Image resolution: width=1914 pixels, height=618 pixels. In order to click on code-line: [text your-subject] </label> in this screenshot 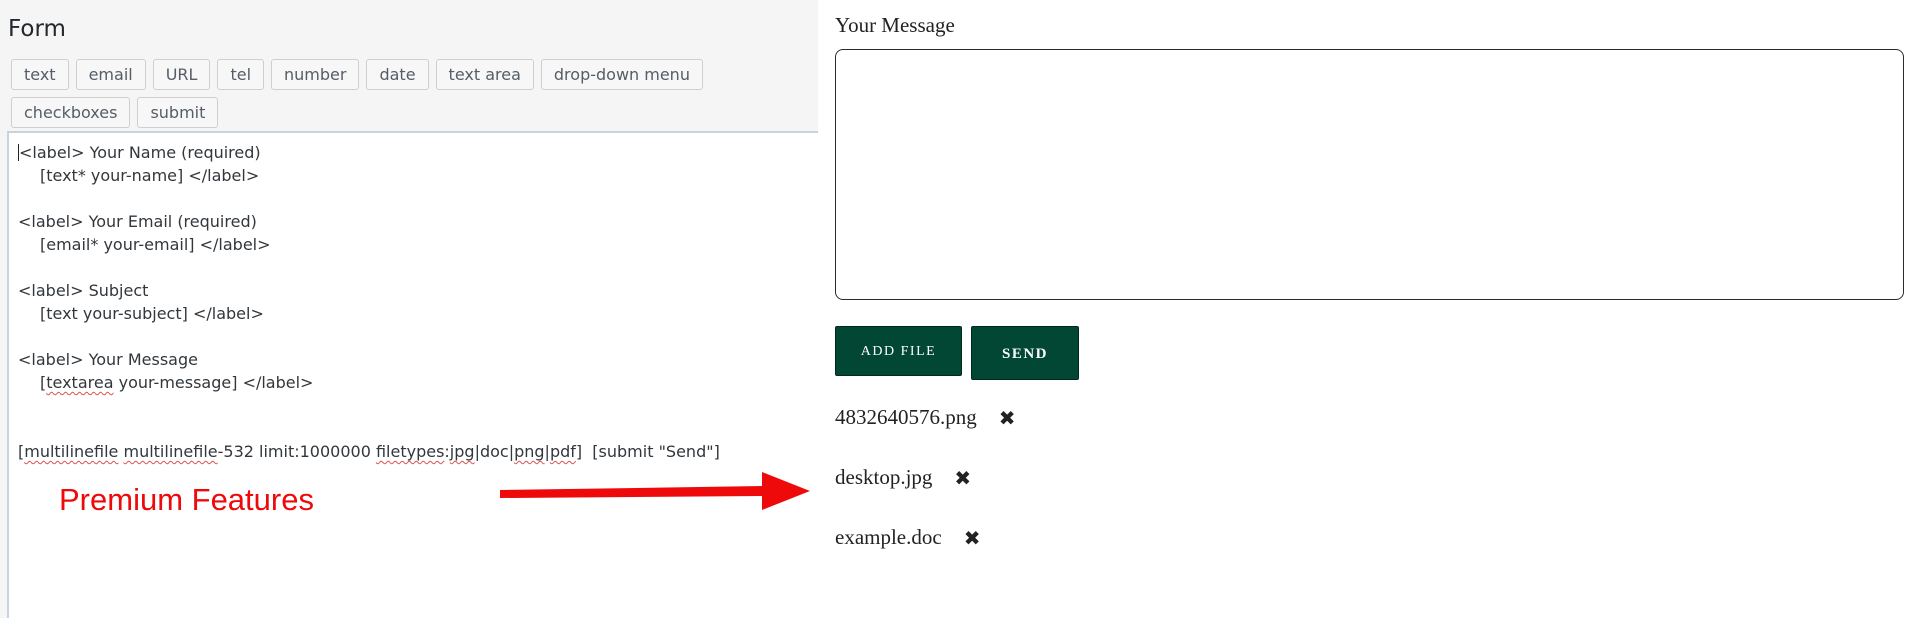, I will do `click(152, 313)`.